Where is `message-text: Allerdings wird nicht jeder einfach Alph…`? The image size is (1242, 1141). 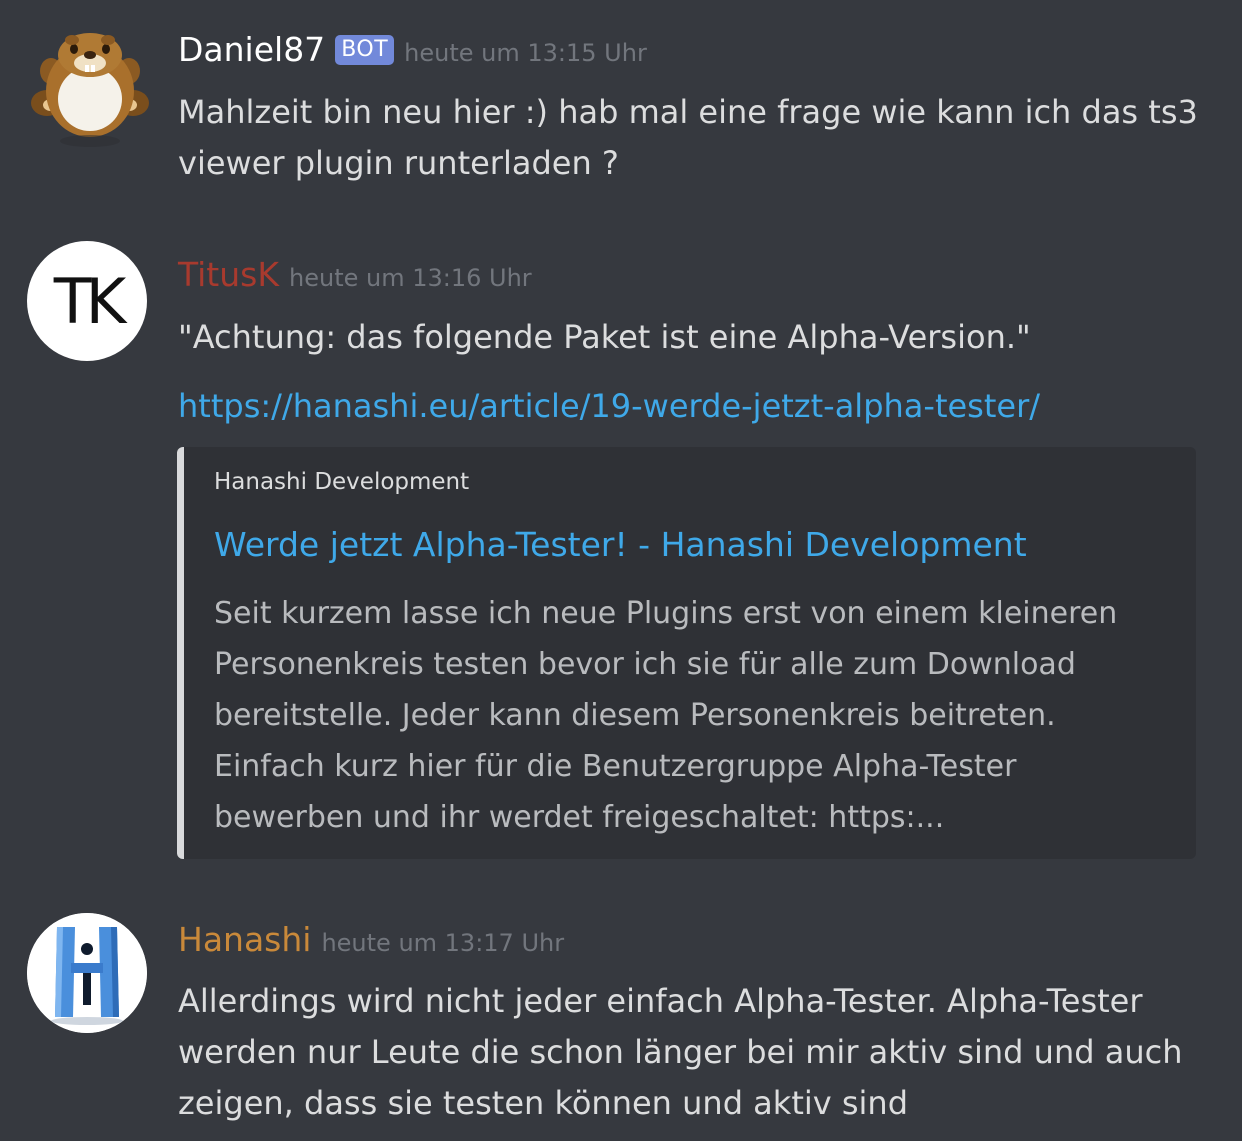
message-text: Allerdings wird nicht jeder einfach Alph… is located at coordinates (680, 1052).